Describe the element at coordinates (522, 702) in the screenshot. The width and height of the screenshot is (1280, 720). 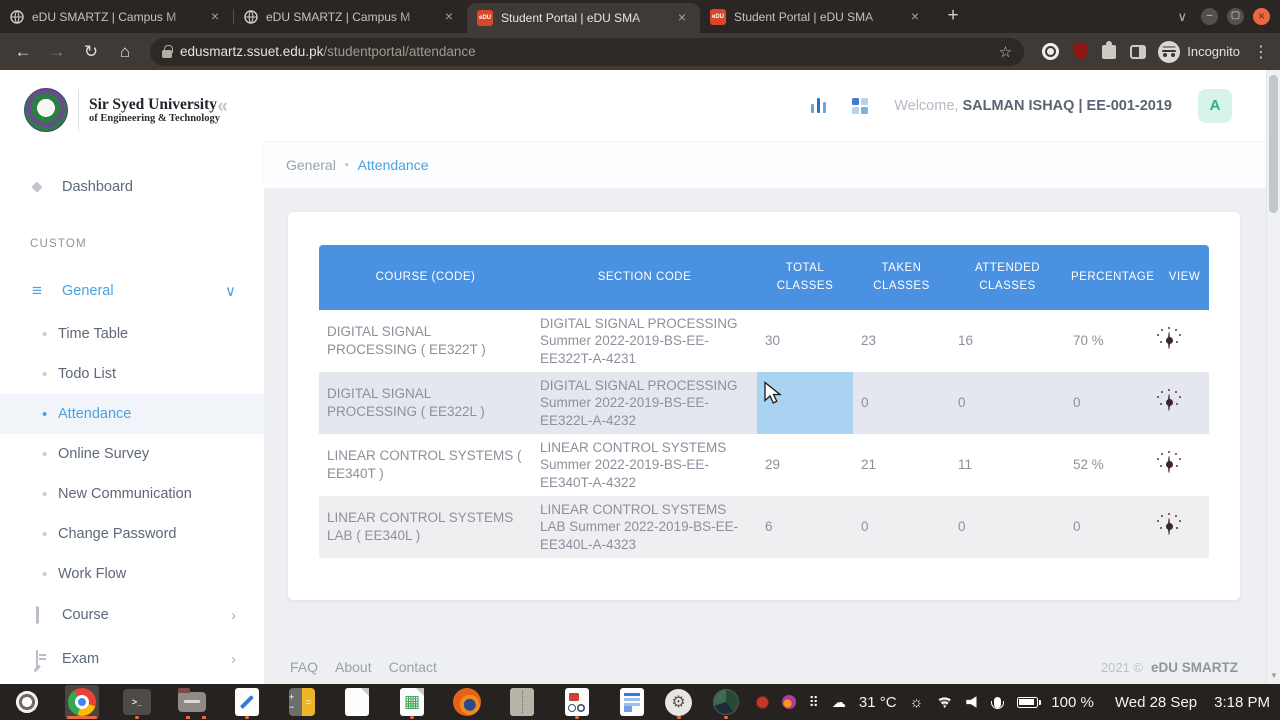
I see `editor2-launcher` at that location.